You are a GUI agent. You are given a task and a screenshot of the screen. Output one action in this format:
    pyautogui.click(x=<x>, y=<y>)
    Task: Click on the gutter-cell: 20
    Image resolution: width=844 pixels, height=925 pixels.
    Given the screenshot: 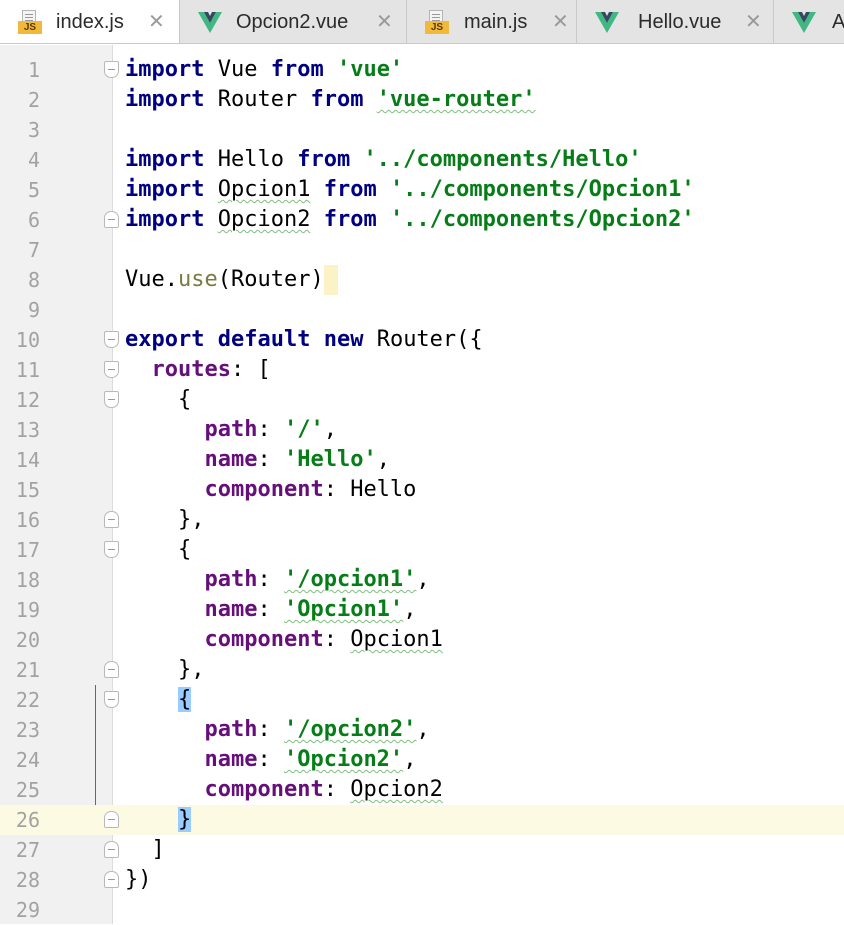 What is the action you would take?
    pyautogui.click(x=56, y=640)
    